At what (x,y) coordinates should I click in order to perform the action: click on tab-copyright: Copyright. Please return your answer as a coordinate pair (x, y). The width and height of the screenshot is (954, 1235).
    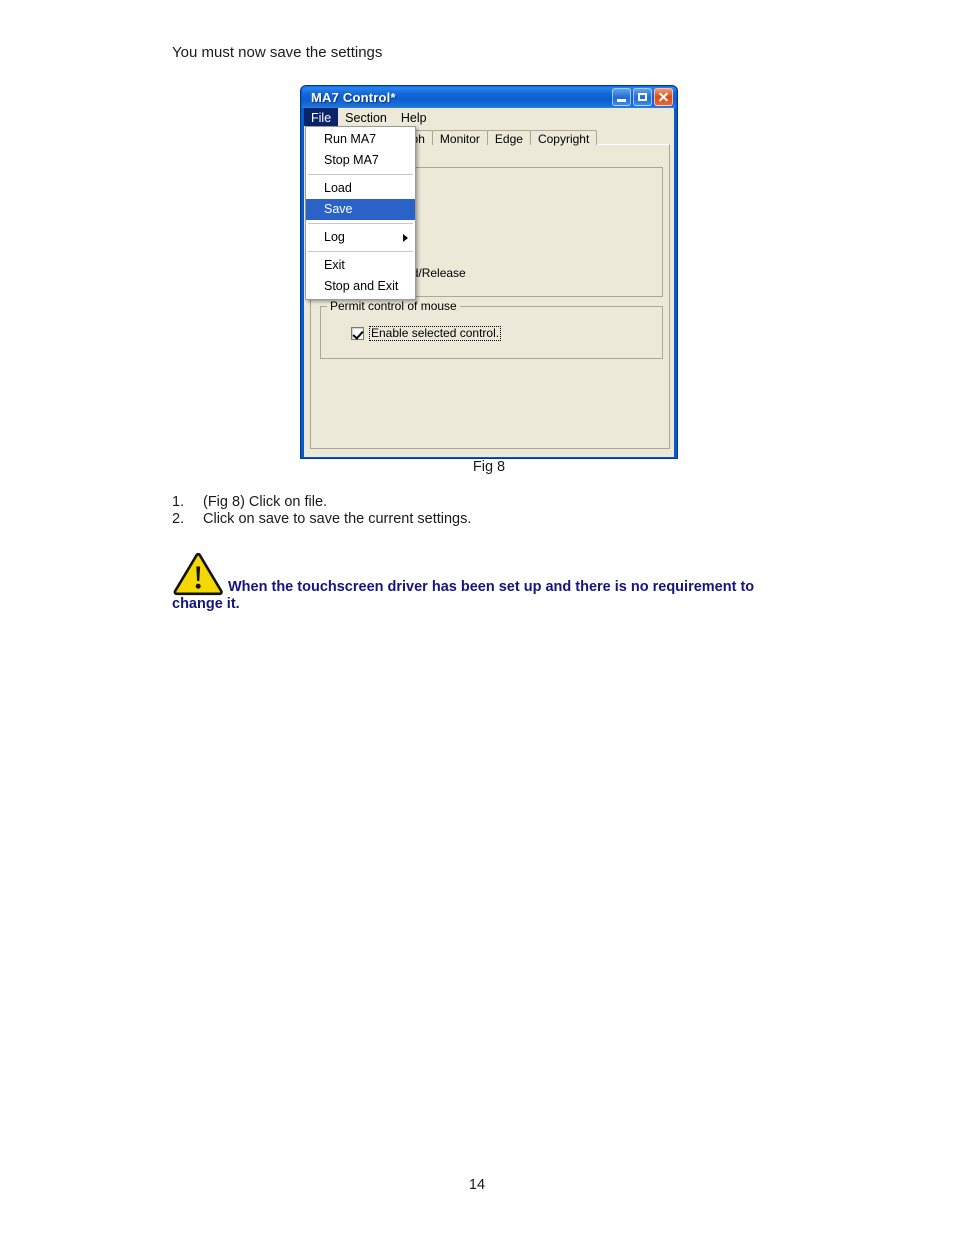
    Looking at the image, I should click on (563, 138).